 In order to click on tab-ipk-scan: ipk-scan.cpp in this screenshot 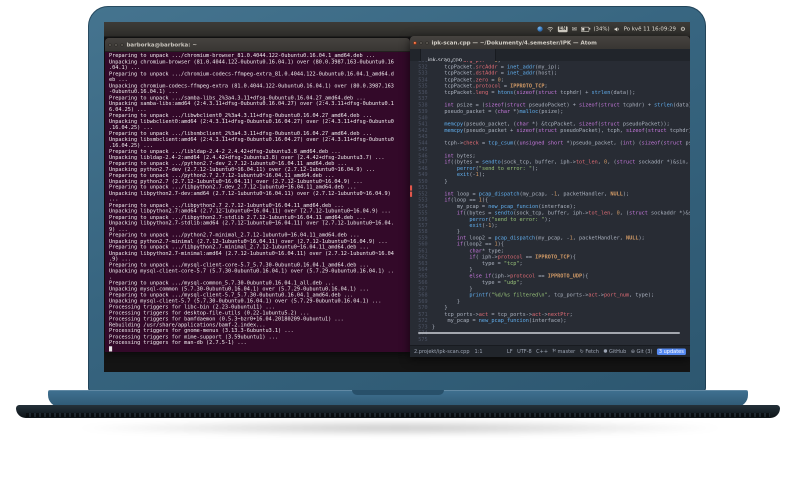, I will do `click(458, 56)`.